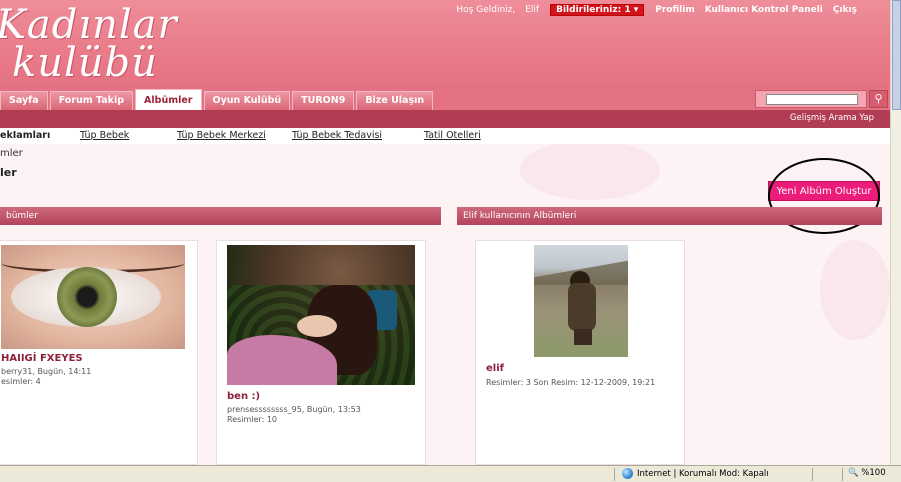 The height and width of the screenshot is (482, 901). I want to click on section-header-user-albums: Elif kullanıcının Albümleri, so click(669, 216).